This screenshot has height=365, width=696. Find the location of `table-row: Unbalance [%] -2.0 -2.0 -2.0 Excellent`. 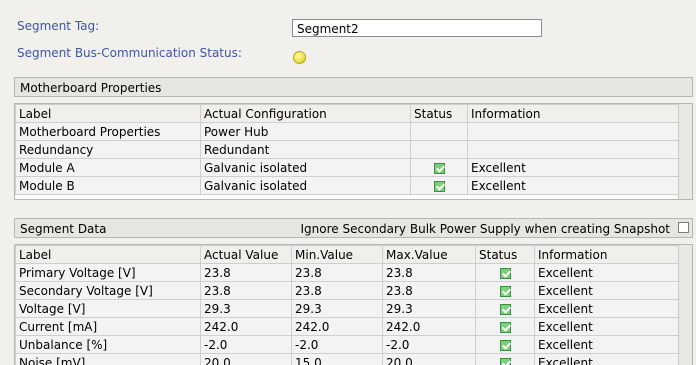

table-row: Unbalance [%] -2.0 -2.0 -2.0 Excellent is located at coordinates (347, 344).